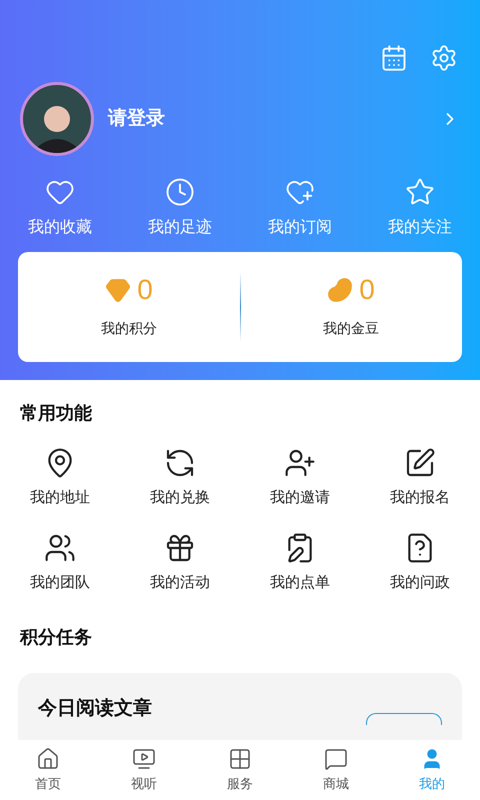  I want to click on gem-icon, so click(118, 289).